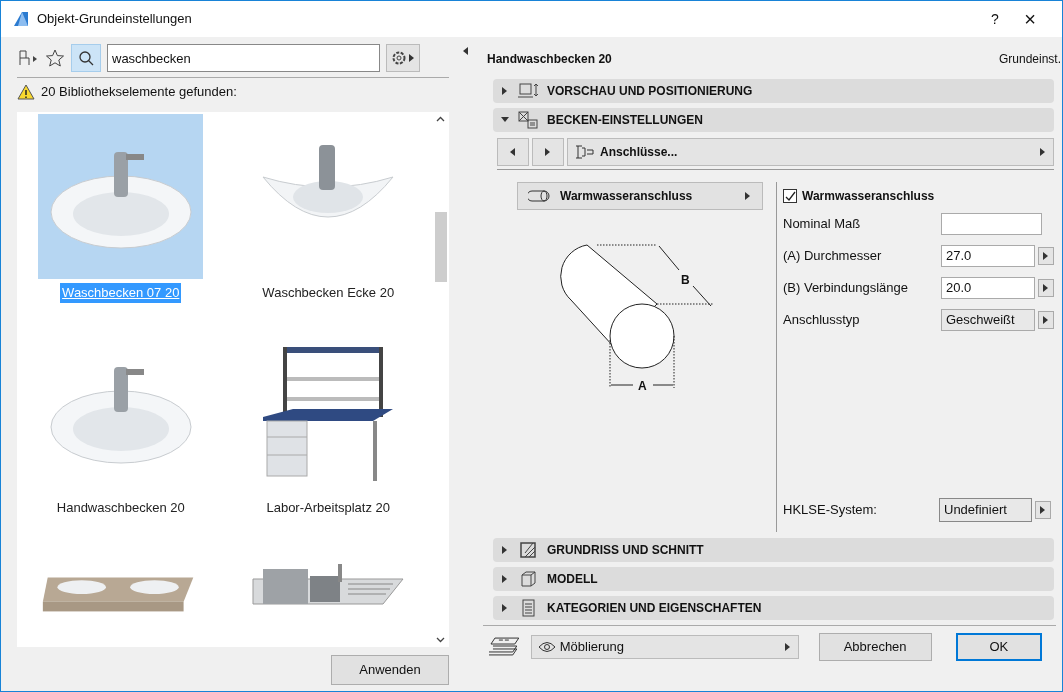 The image size is (1063, 692). Describe the element at coordinates (650, 91) in the screenshot. I see `section-title: VORSCHAU UND POSITIONIERUNG` at that location.